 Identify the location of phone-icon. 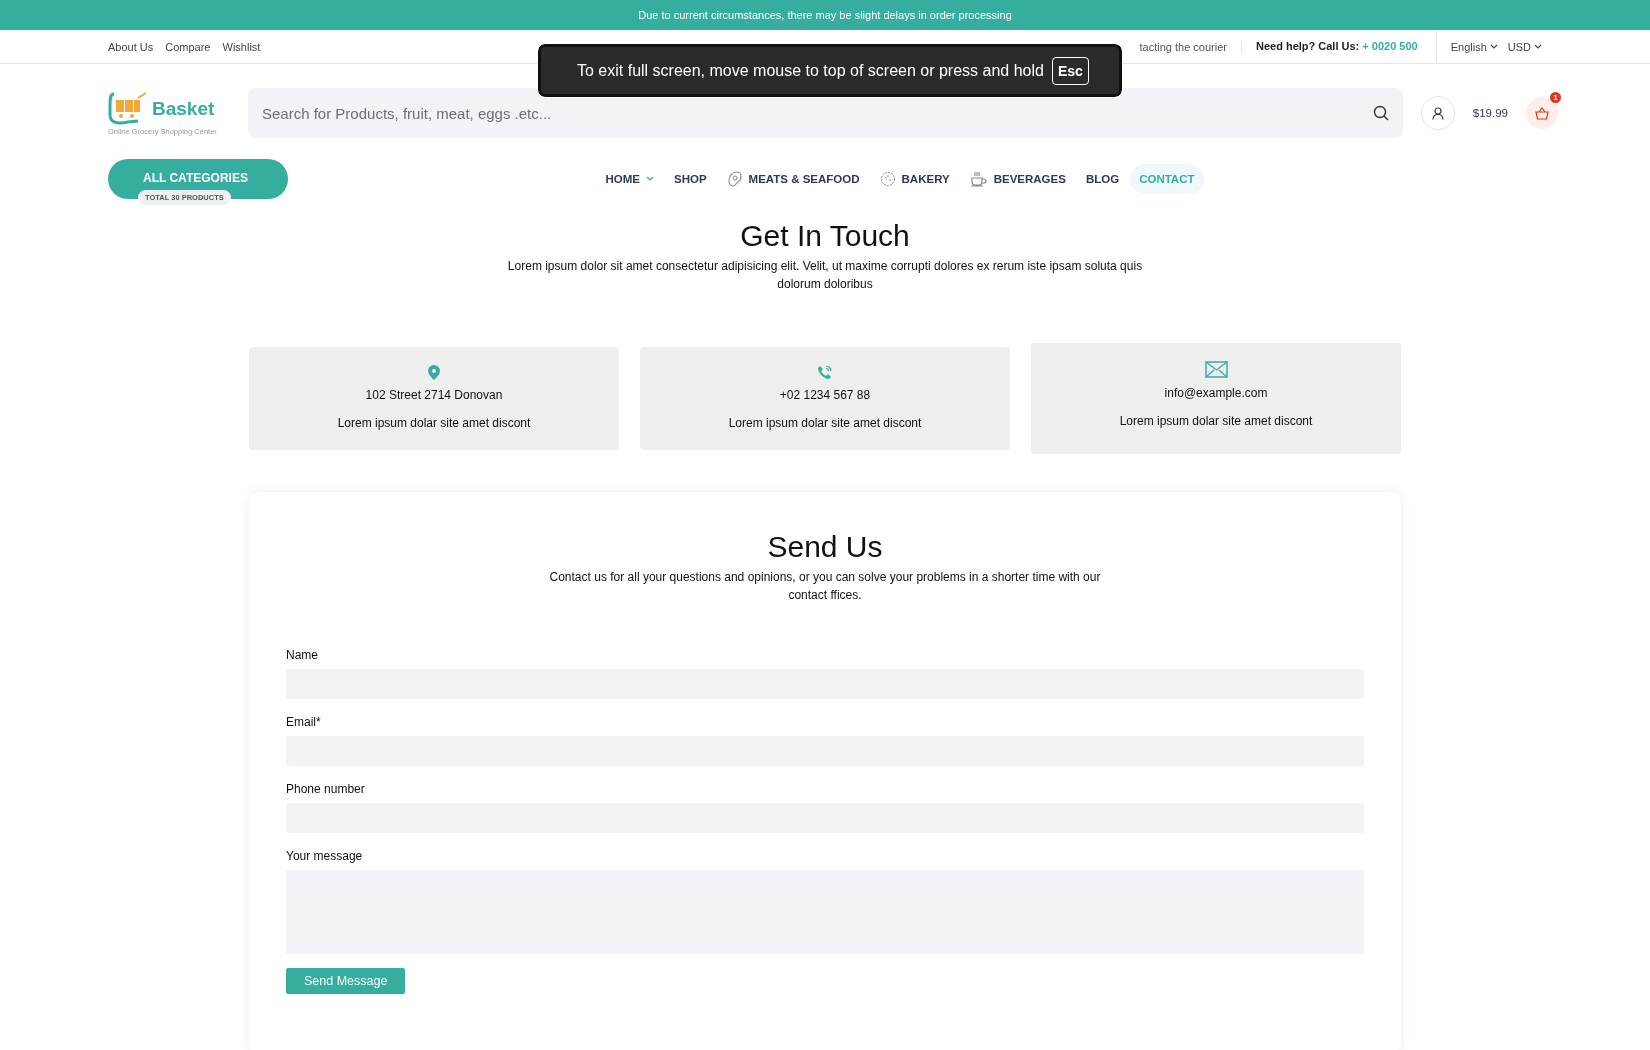
(825, 372).